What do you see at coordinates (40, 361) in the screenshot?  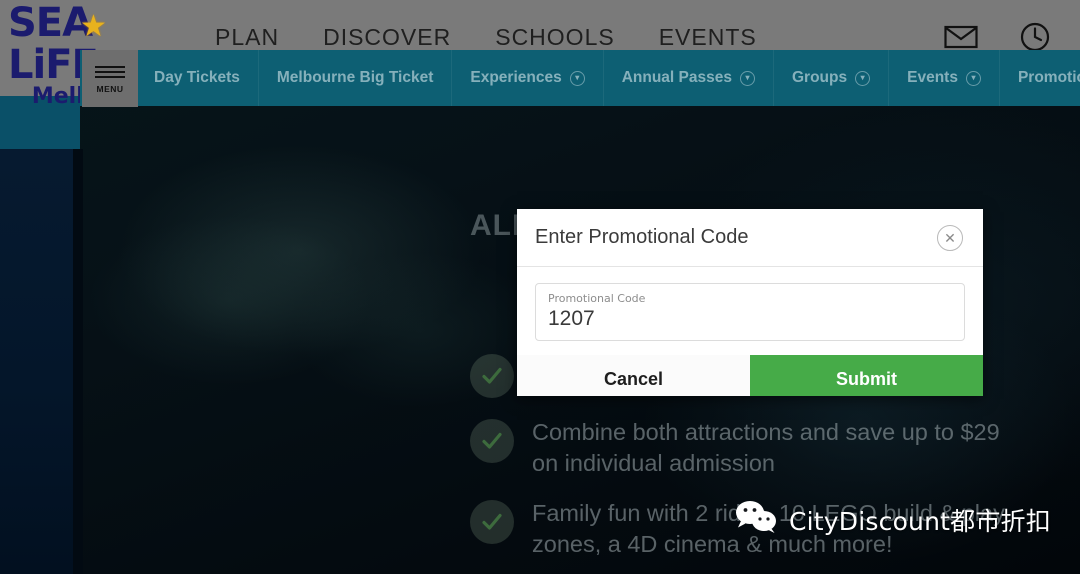 I see `left-rail-navy-band` at bounding box center [40, 361].